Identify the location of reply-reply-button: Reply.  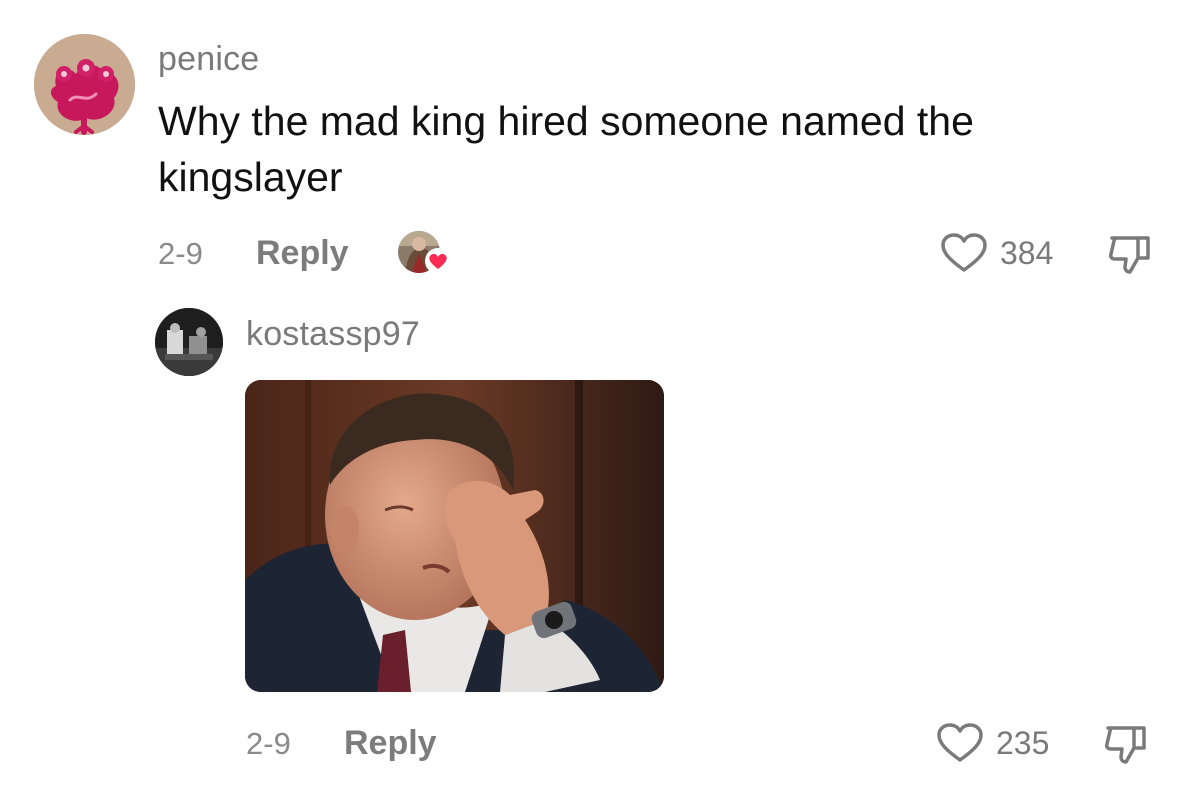
(390, 743).